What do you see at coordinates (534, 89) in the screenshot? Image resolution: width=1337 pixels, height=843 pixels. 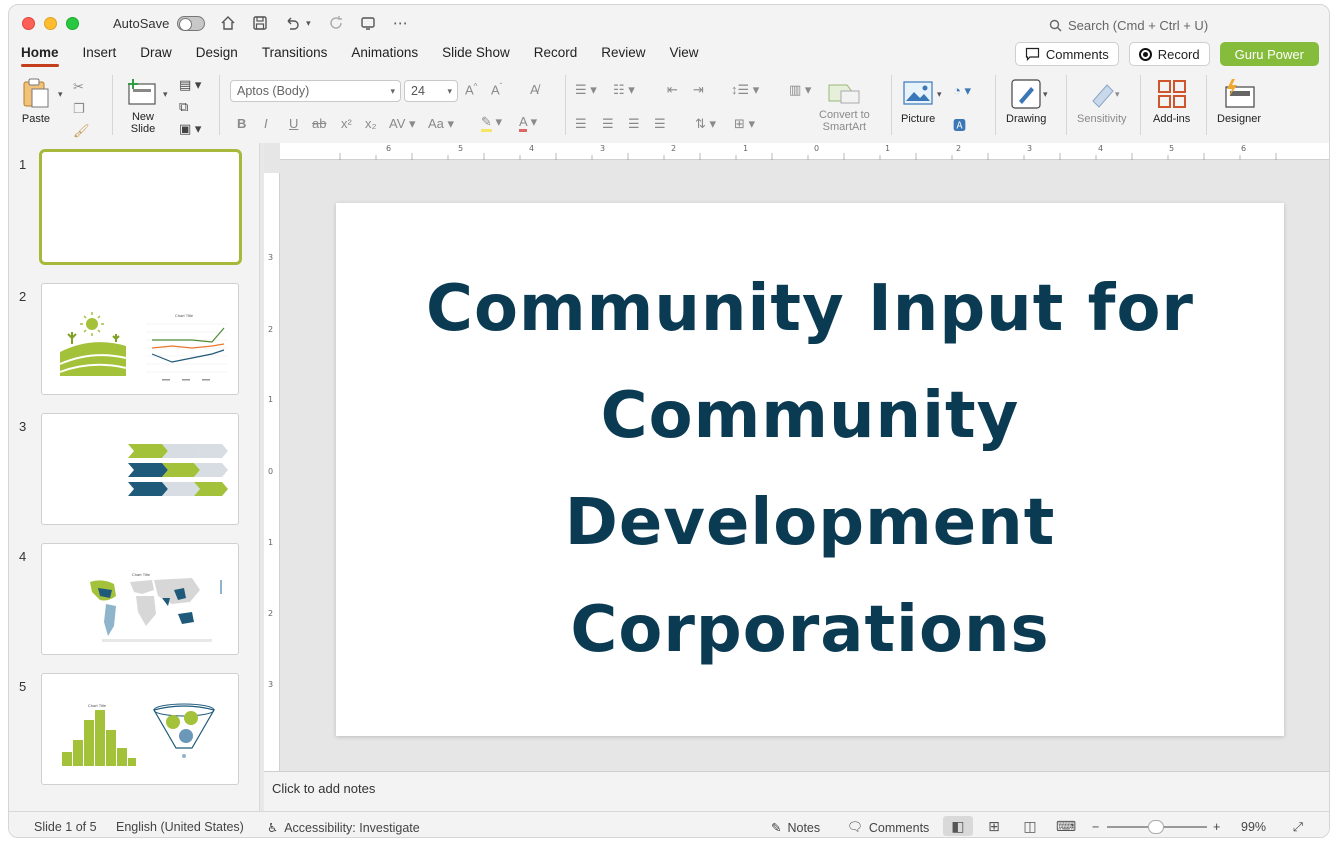 I see `clear-format-icon: A̸` at bounding box center [534, 89].